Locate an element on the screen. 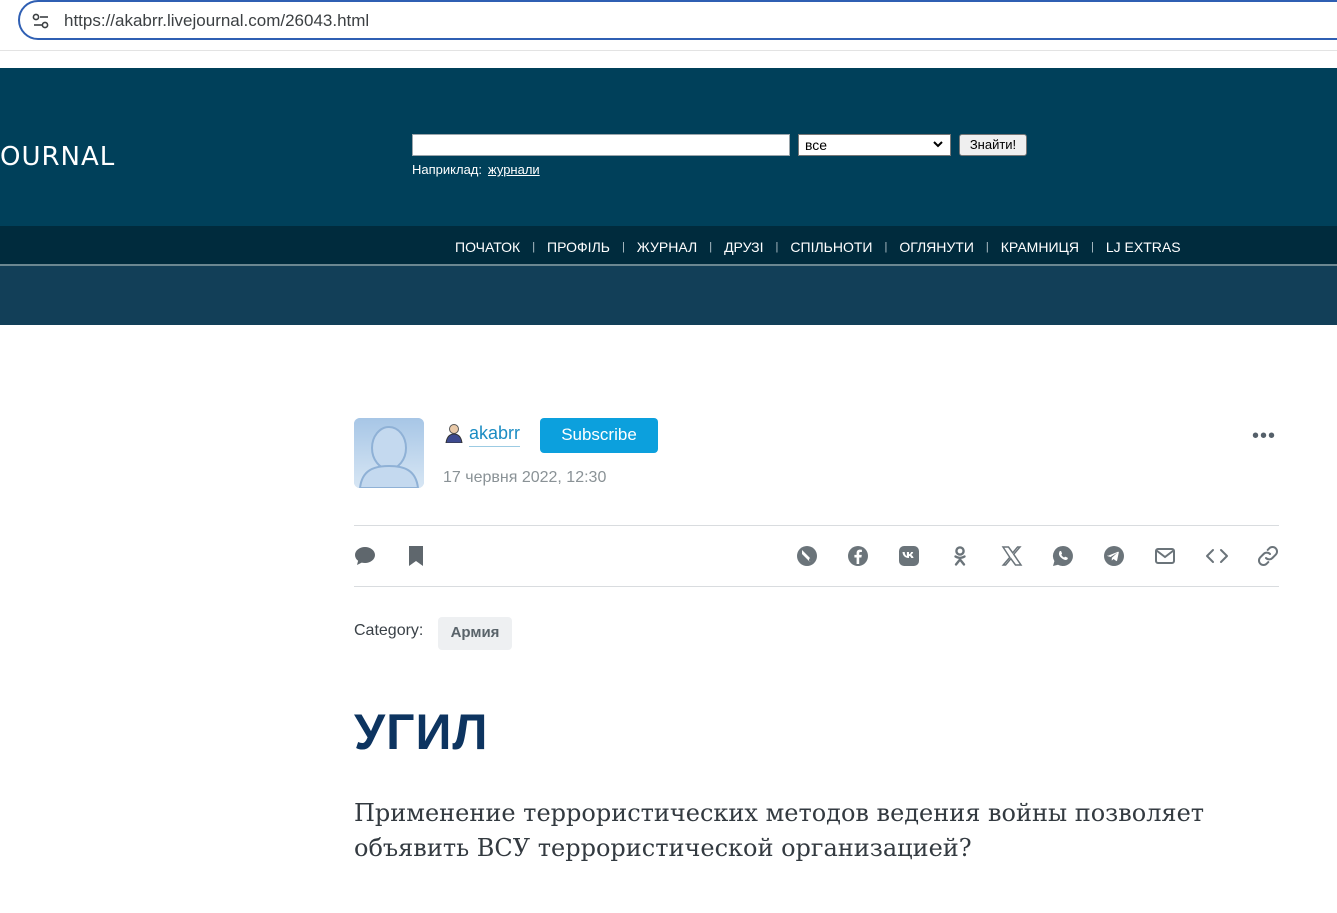 The image size is (1337, 913). facebook-icon is located at coordinates (858, 556).